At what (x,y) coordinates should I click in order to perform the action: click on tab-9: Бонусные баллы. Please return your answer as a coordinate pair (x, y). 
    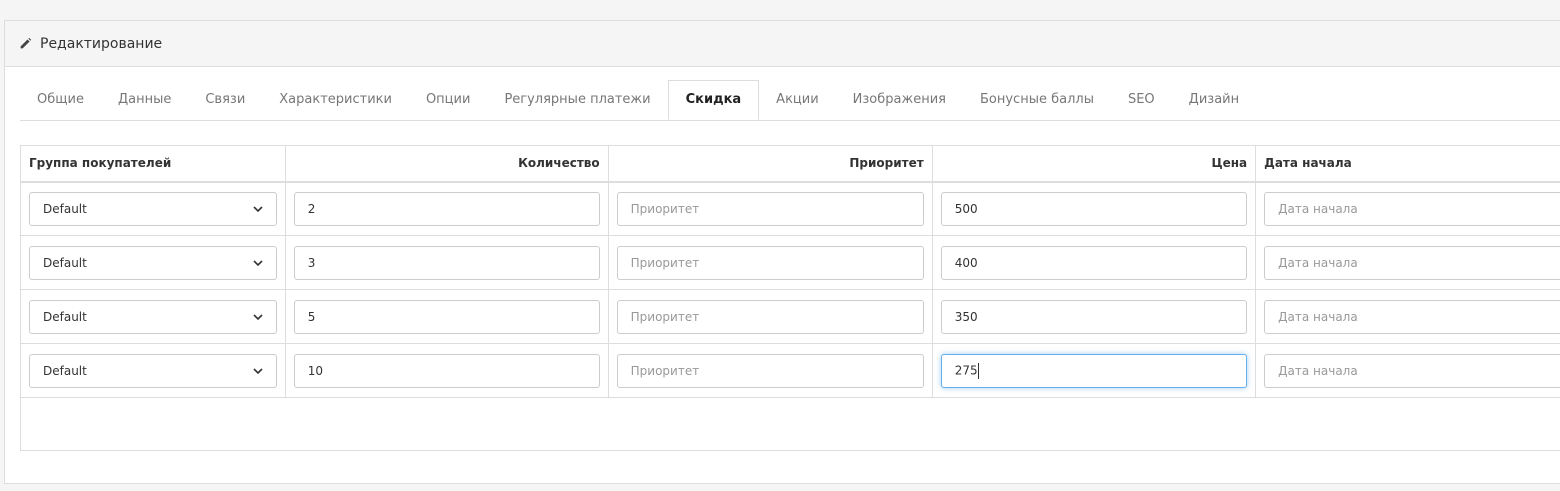
    Looking at the image, I should click on (1037, 99).